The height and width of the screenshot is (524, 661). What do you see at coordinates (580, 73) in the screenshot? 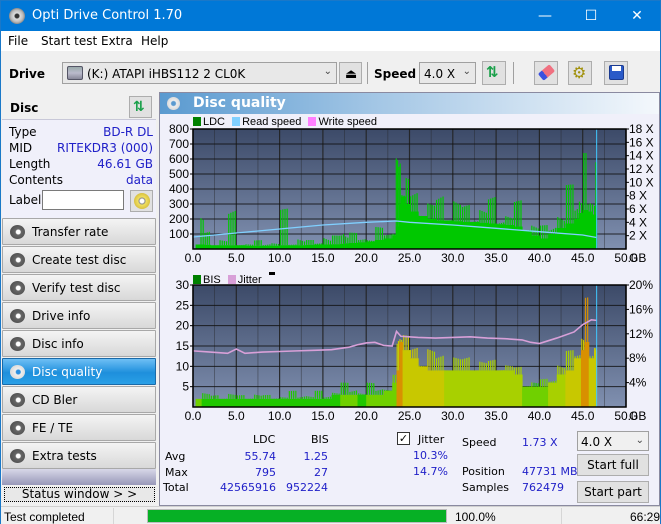
I see `settings-button: ⚙` at bounding box center [580, 73].